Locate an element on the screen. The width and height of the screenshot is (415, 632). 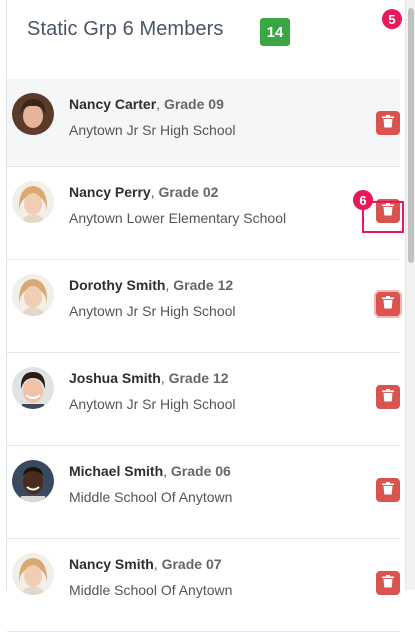
member-name: Dorothy Smith is located at coordinates (117, 285).